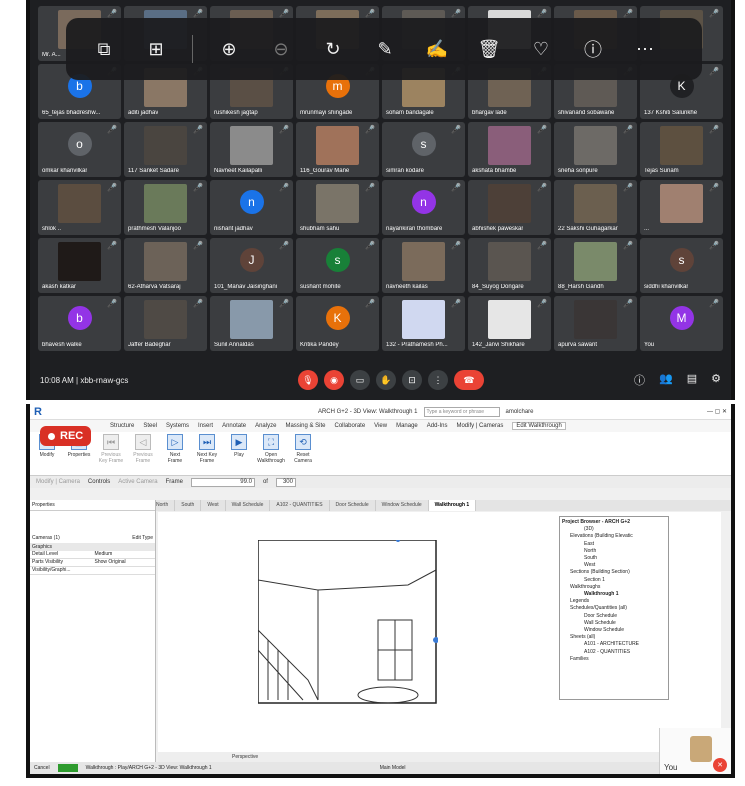 This screenshot has height=786, width=745. What do you see at coordinates (595, 149) in the screenshot?
I see `participant-tile: 🎤 sneha sonpure` at bounding box center [595, 149].